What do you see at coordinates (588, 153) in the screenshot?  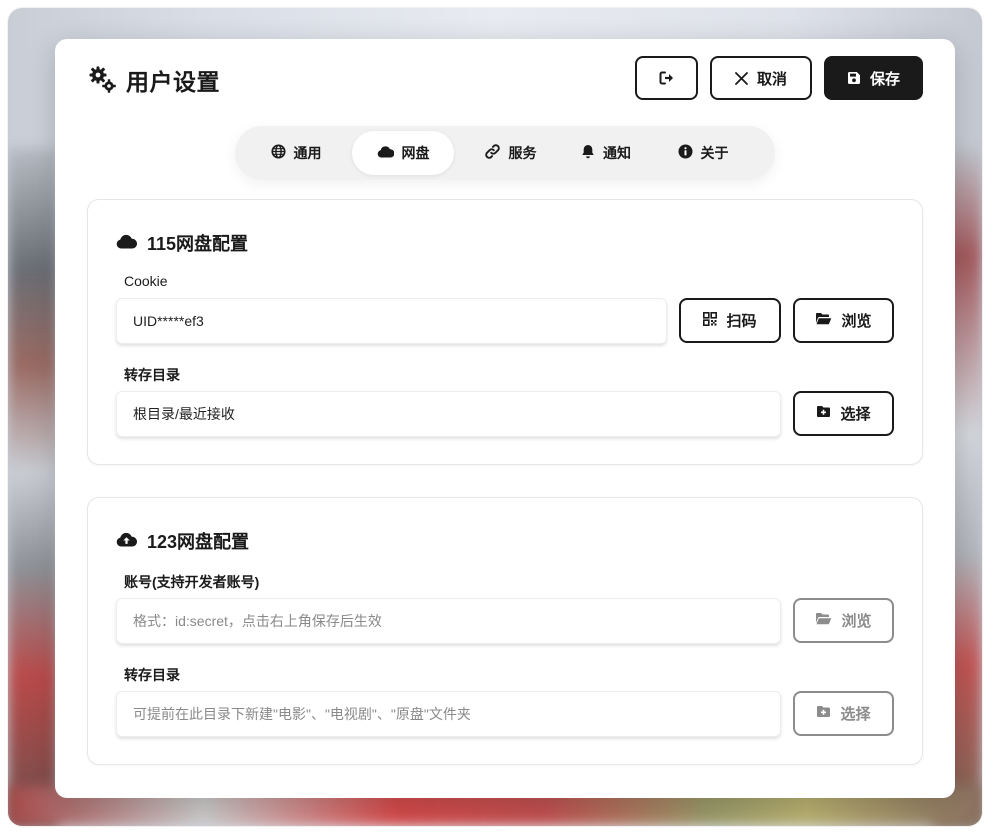 I see `bell-icon` at bounding box center [588, 153].